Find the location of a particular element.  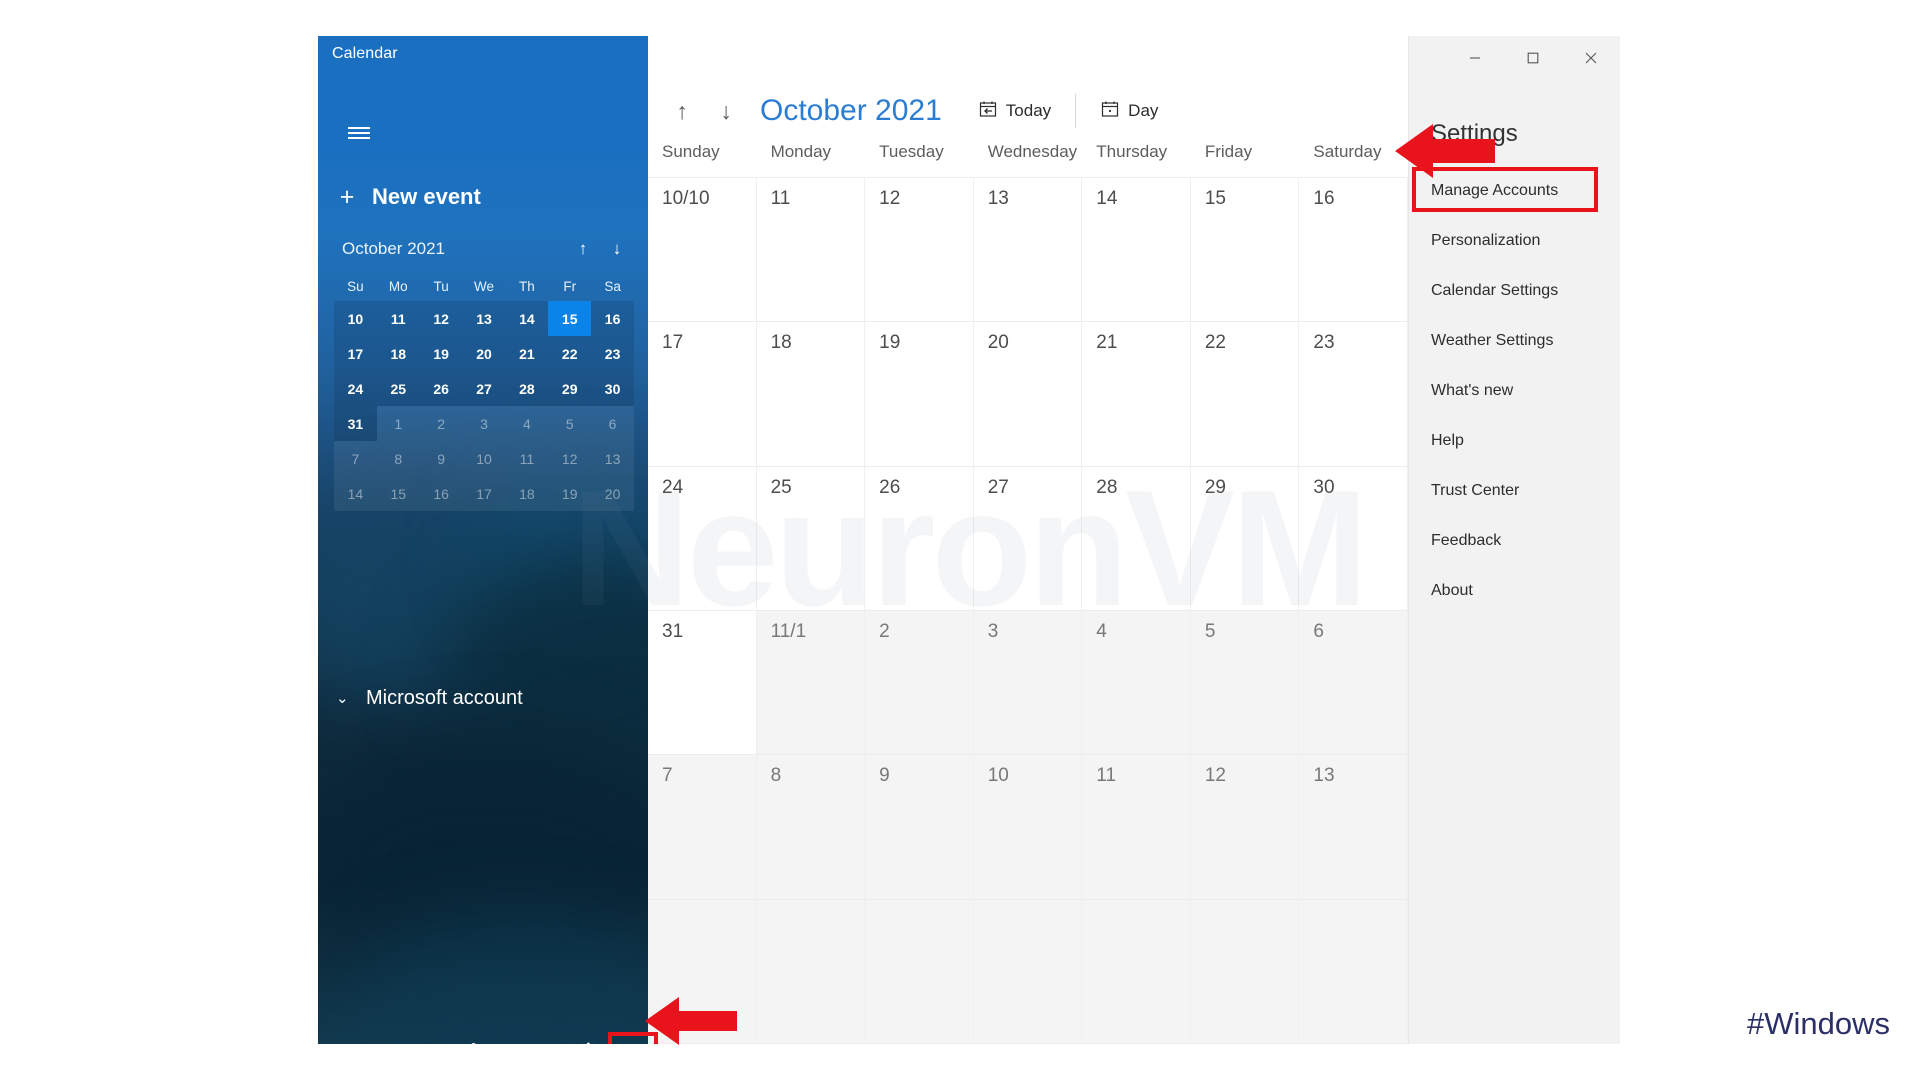

calendar-day-cell: 11 is located at coordinates (1136, 827).